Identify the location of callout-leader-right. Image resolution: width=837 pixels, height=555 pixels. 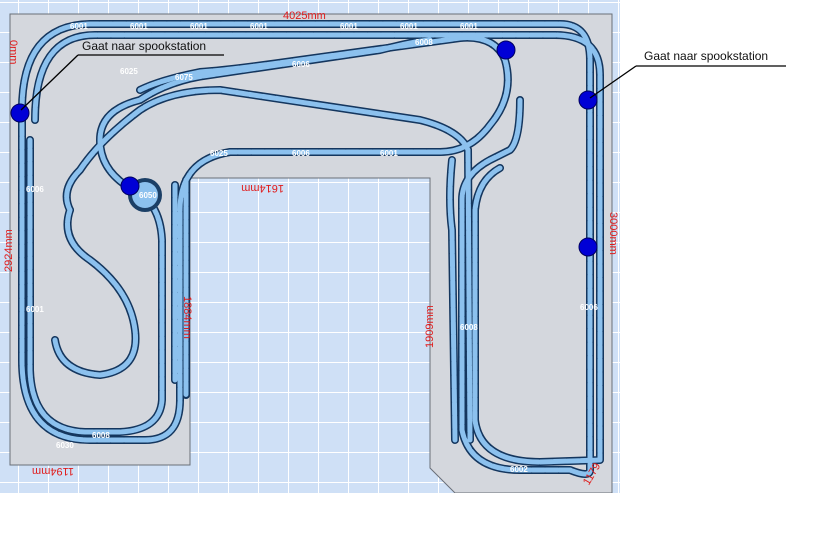
(613, 82).